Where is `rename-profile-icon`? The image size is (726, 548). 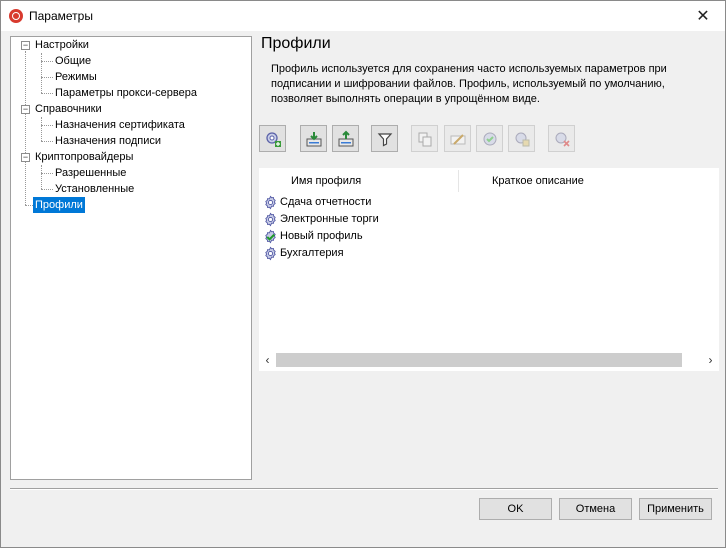
rename-profile-icon is located at coordinates (457, 139).